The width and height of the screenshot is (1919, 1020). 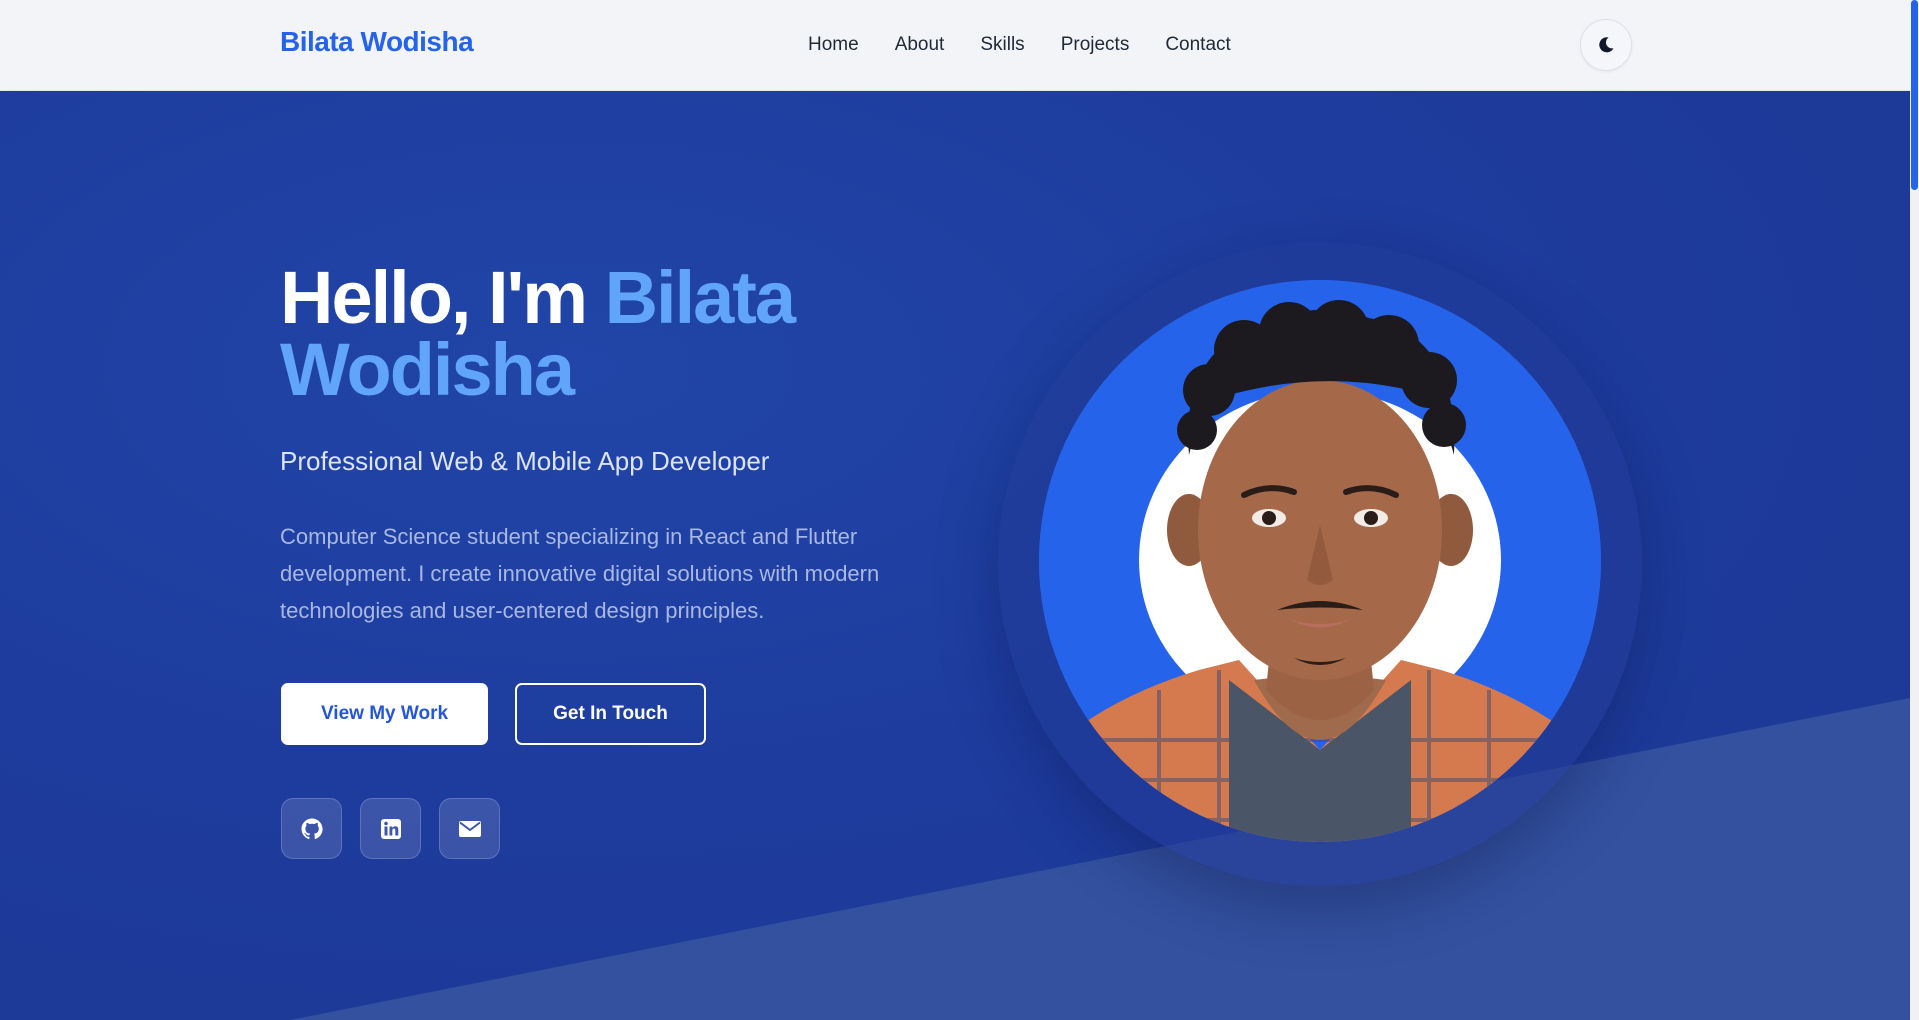 I want to click on email-link, so click(x=469, y=828).